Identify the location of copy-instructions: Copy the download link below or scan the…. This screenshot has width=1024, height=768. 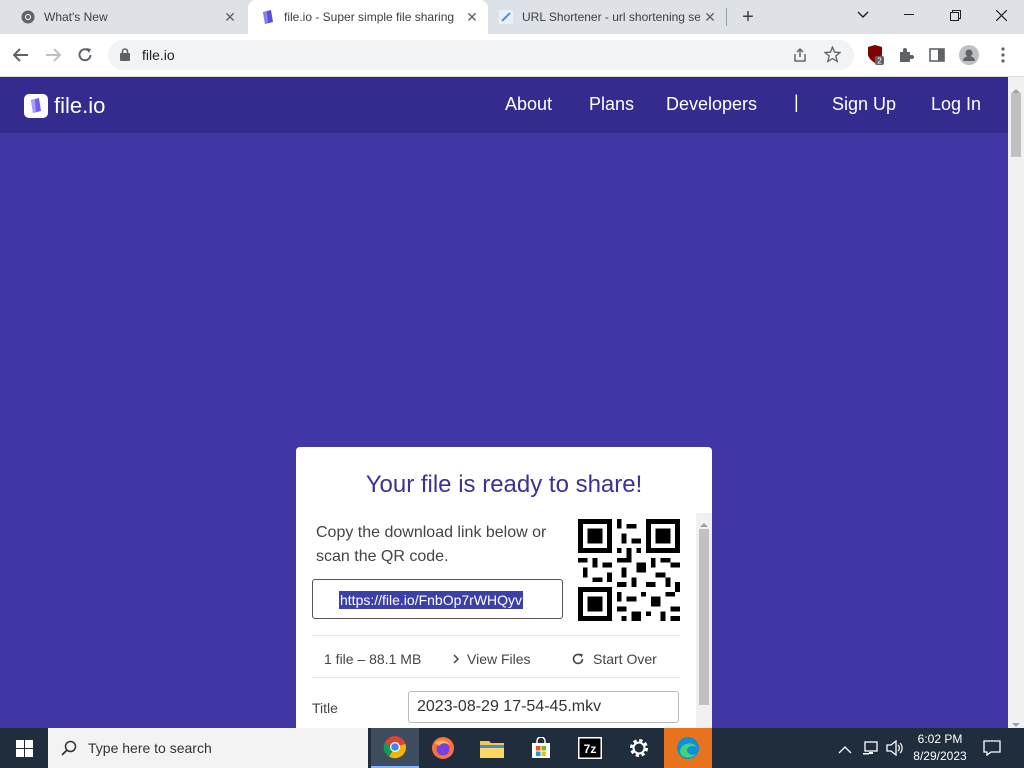
(431, 544).